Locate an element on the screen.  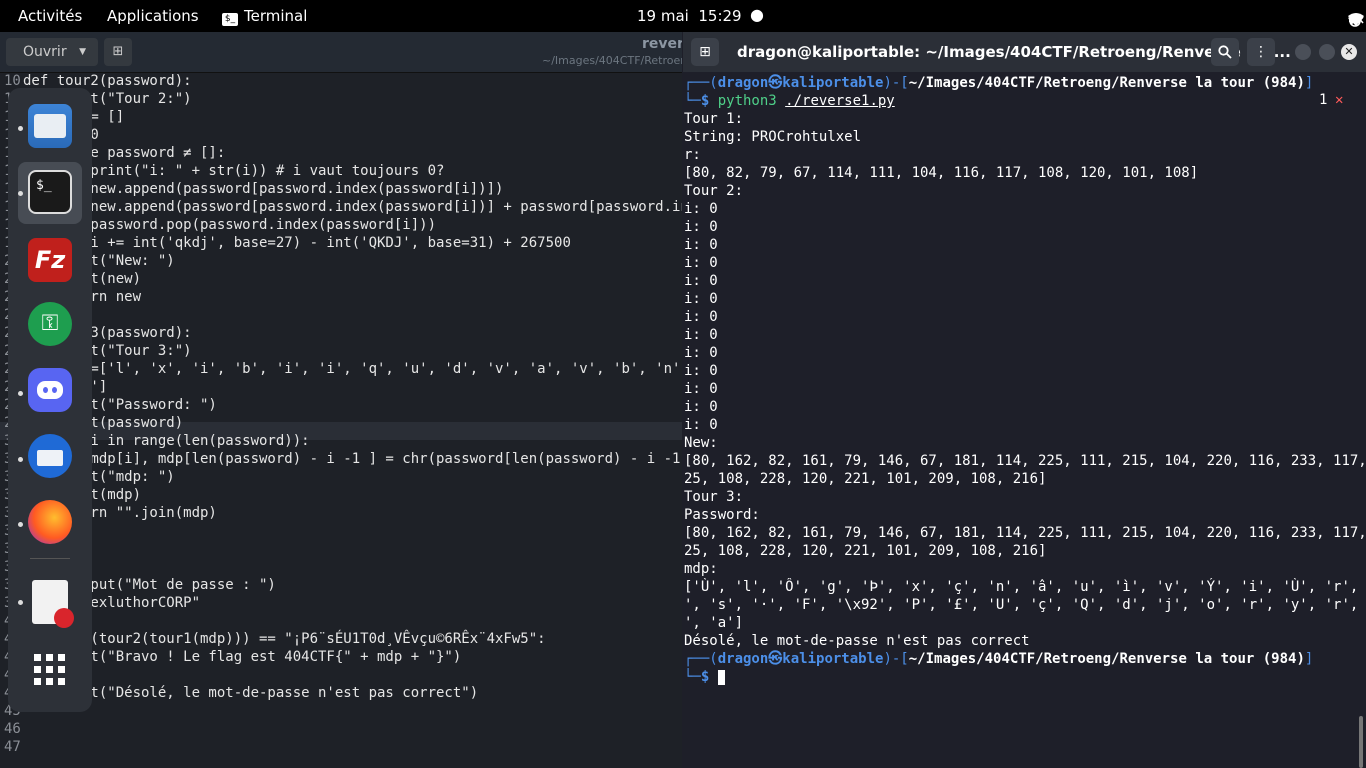
text-editor-app-icon is located at coordinates (53, 604).